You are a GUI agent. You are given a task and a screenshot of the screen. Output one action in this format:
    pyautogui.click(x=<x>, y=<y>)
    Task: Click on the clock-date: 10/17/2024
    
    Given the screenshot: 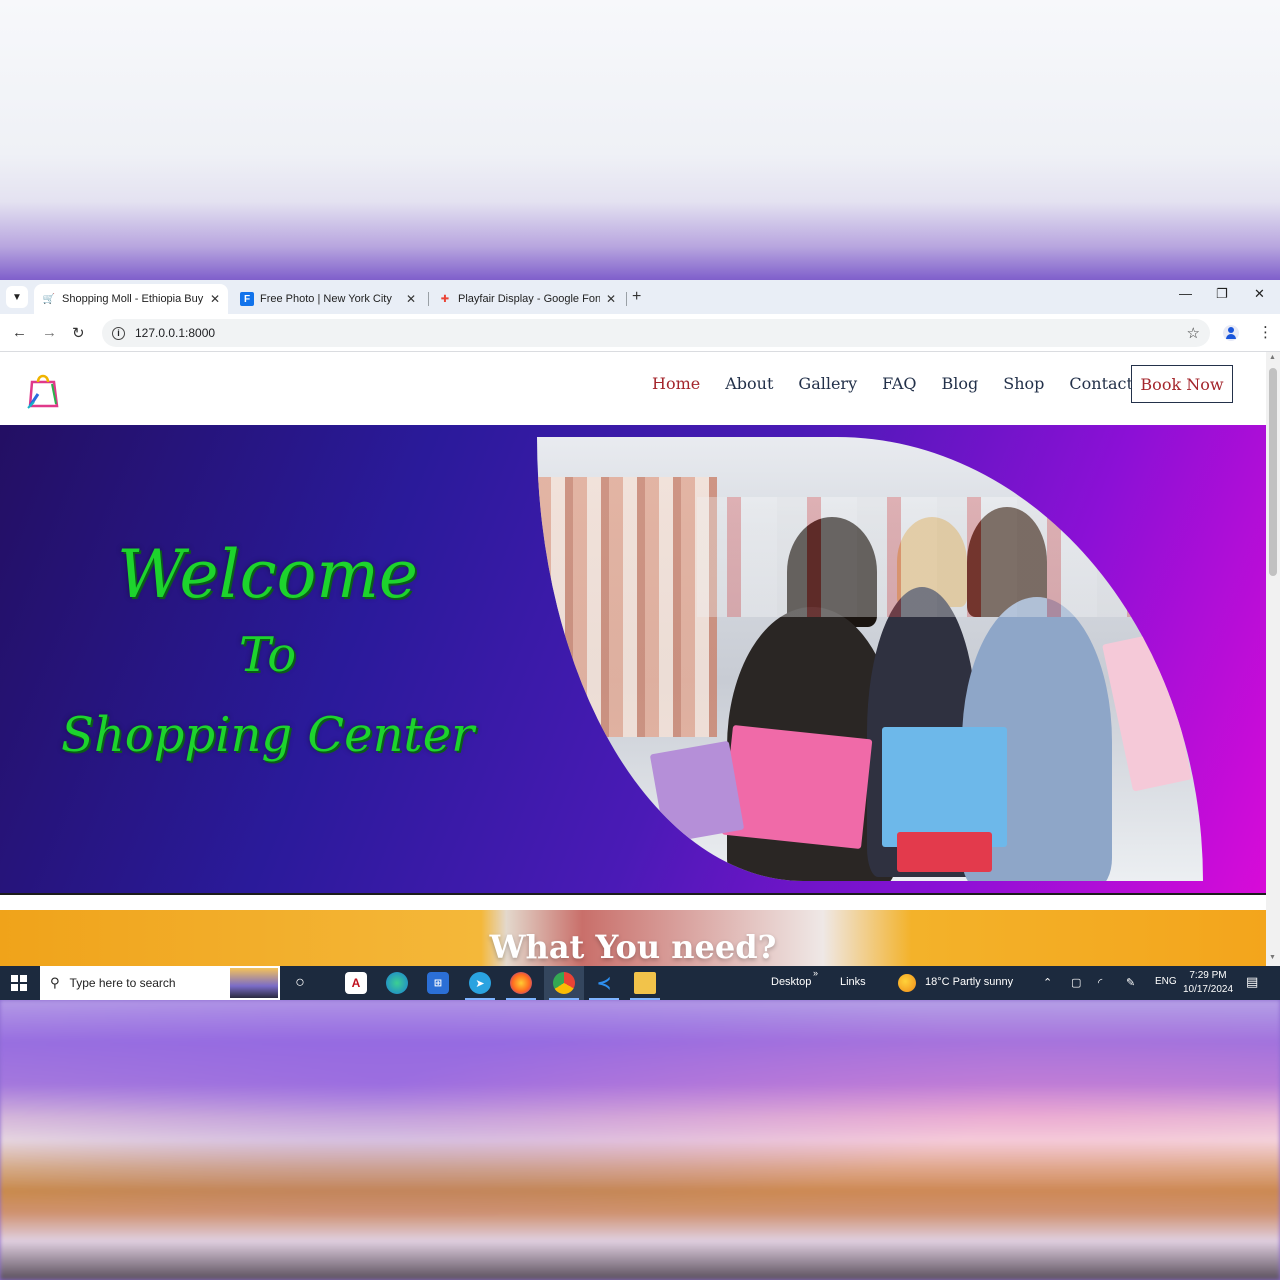 What is the action you would take?
    pyautogui.click(x=1208, y=989)
    